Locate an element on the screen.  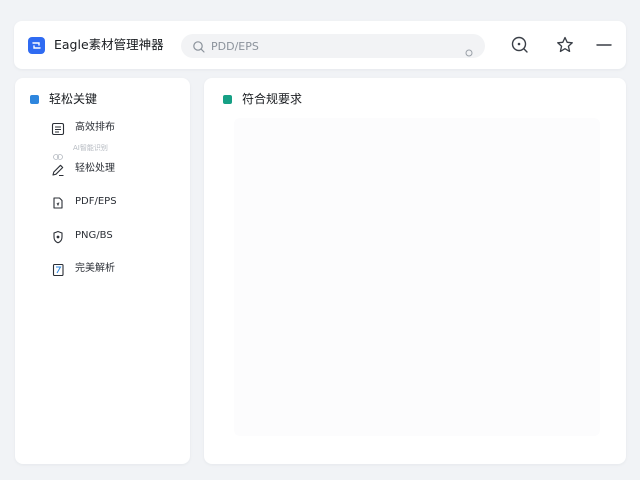
app-logo-icon is located at coordinates (36, 45).